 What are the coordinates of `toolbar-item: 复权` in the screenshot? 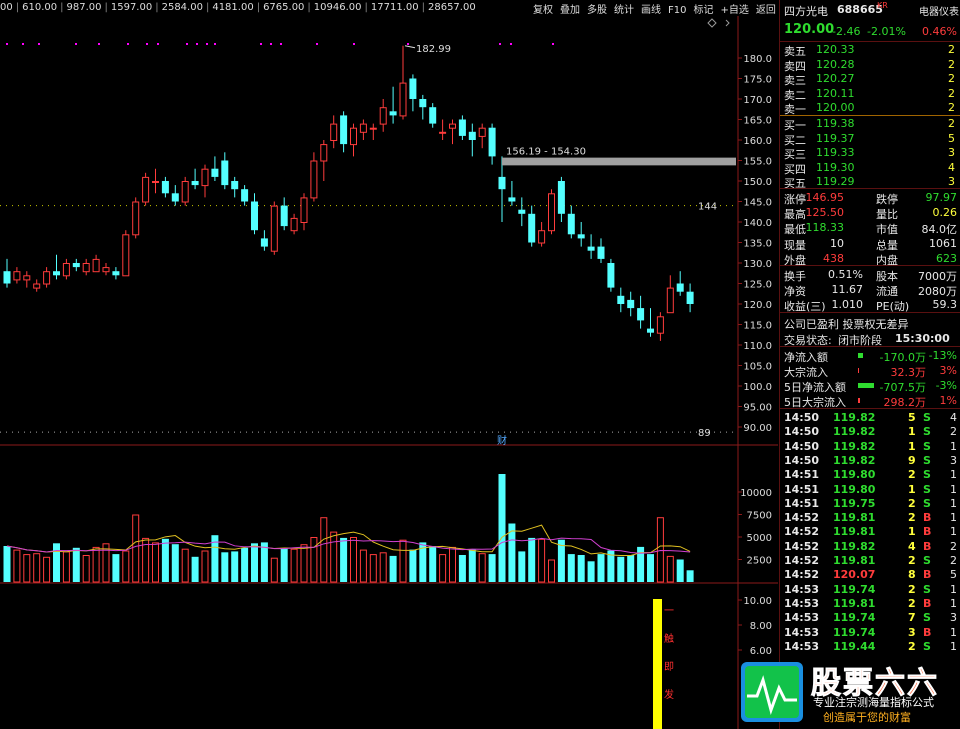 It's located at (543, 8).